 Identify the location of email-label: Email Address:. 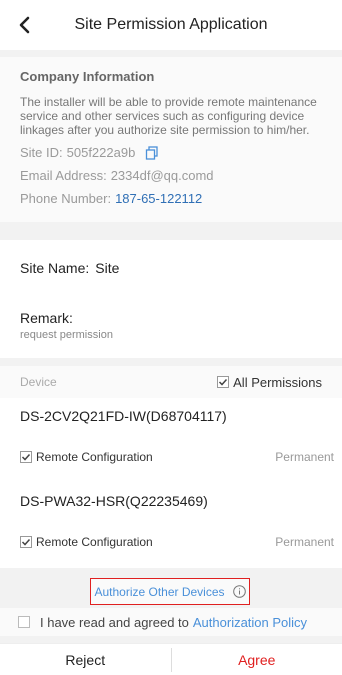
(63, 175).